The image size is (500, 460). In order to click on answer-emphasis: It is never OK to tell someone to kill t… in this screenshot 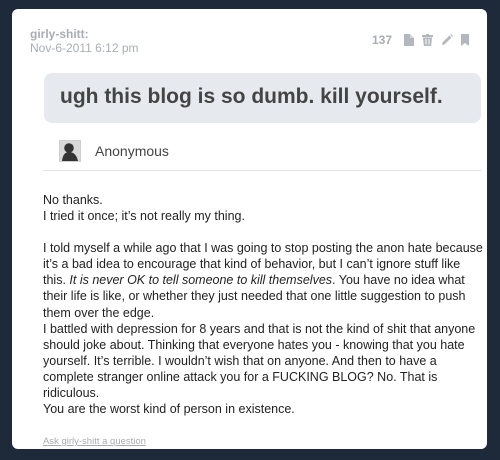, I will do `click(201, 280)`.